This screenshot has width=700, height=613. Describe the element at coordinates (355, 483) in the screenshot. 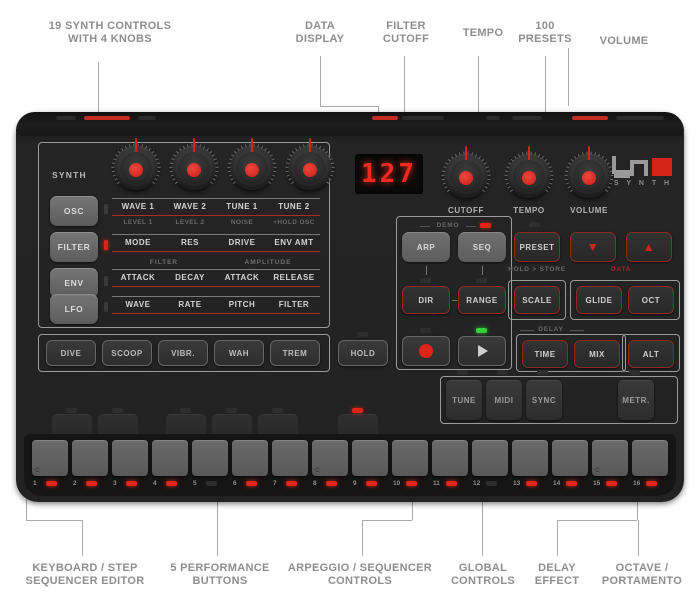

I see `key-number-9: 9` at that location.